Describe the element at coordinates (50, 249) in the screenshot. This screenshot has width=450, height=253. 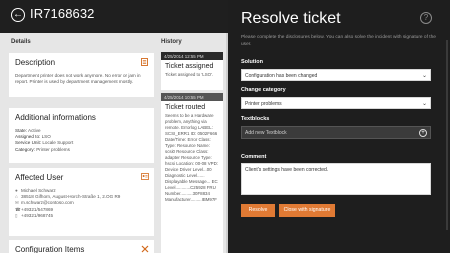
I see `configuration-items-title: Configuration Items` at that location.